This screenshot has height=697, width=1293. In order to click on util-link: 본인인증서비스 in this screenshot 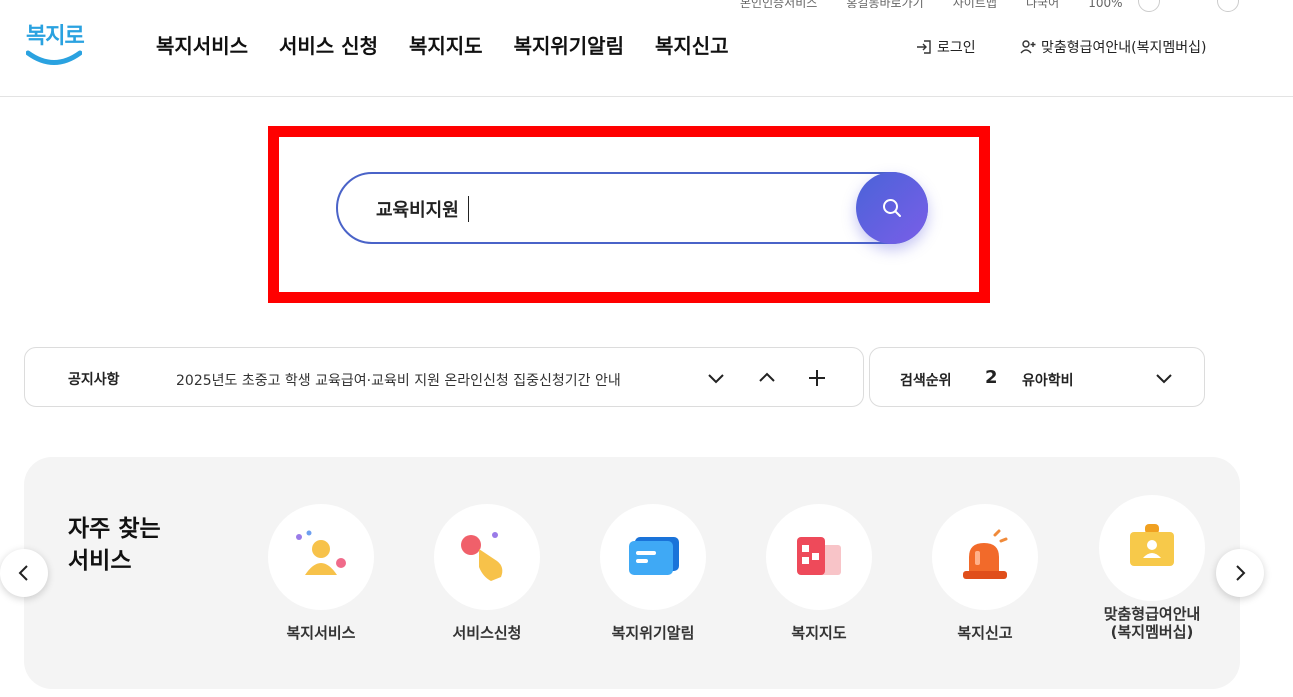, I will do `click(778, 4)`.